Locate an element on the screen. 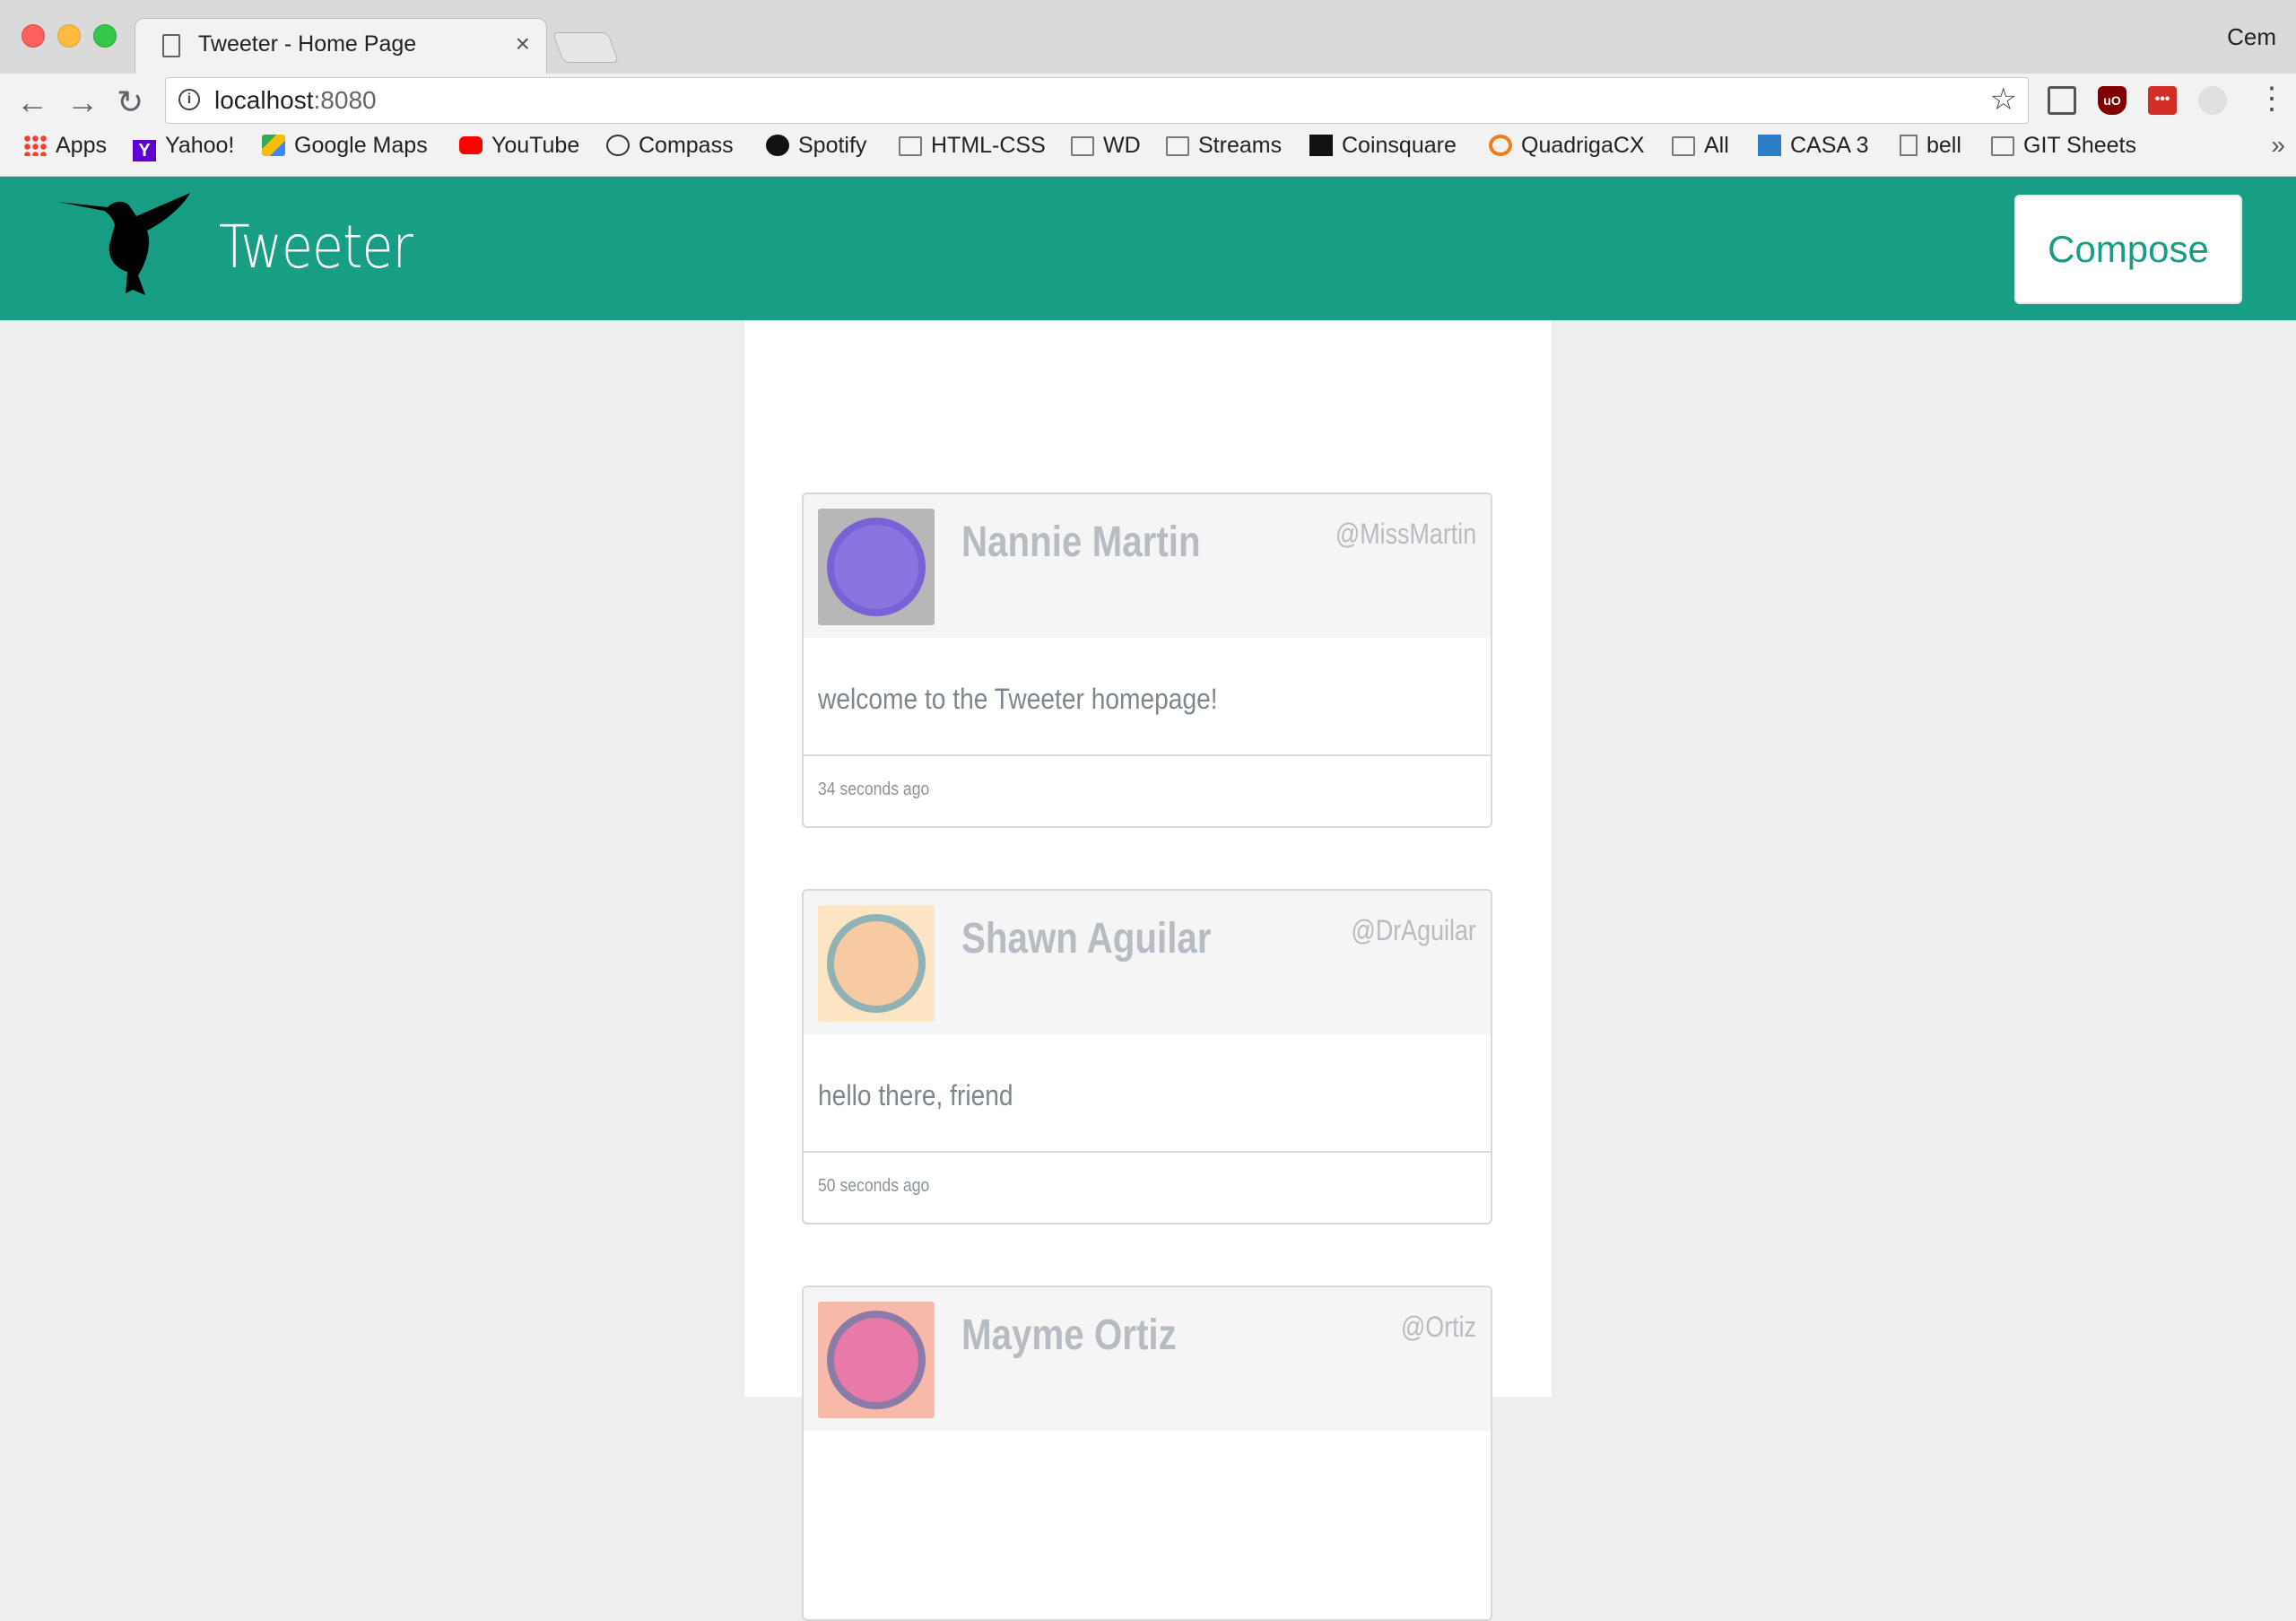 This screenshot has height=1621, width=2296. document-icon is located at coordinates (1909, 145).